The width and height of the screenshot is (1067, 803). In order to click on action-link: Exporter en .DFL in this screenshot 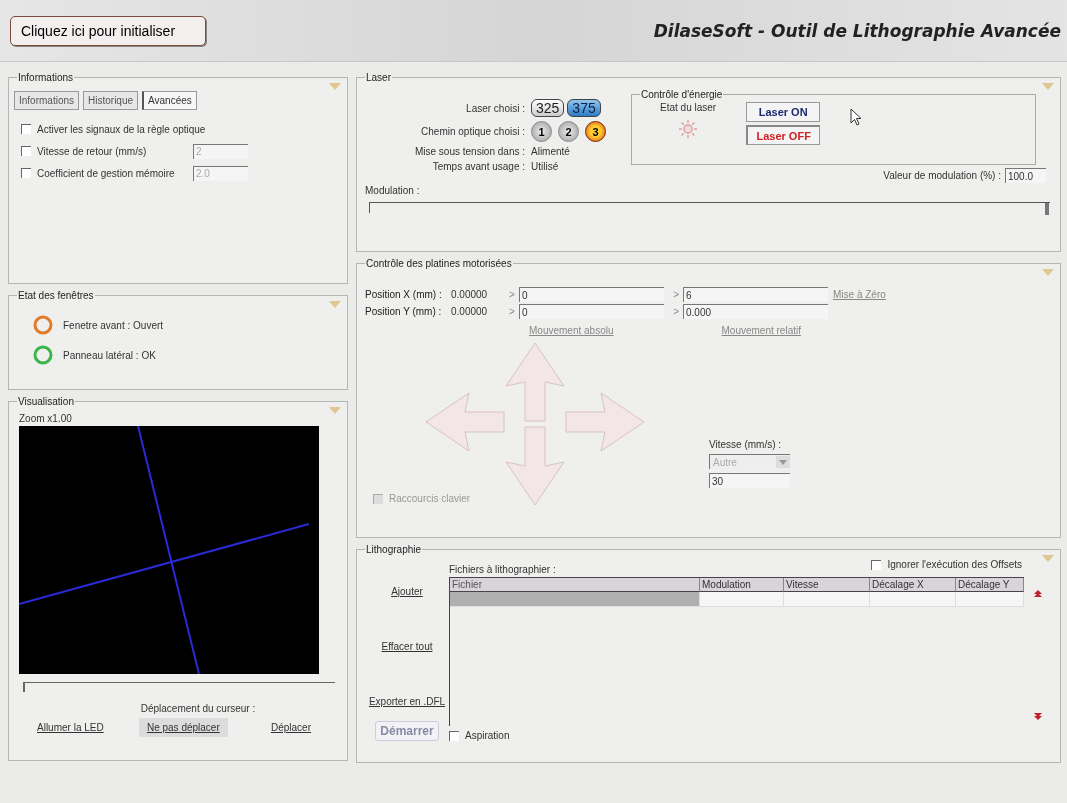, I will do `click(407, 701)`.